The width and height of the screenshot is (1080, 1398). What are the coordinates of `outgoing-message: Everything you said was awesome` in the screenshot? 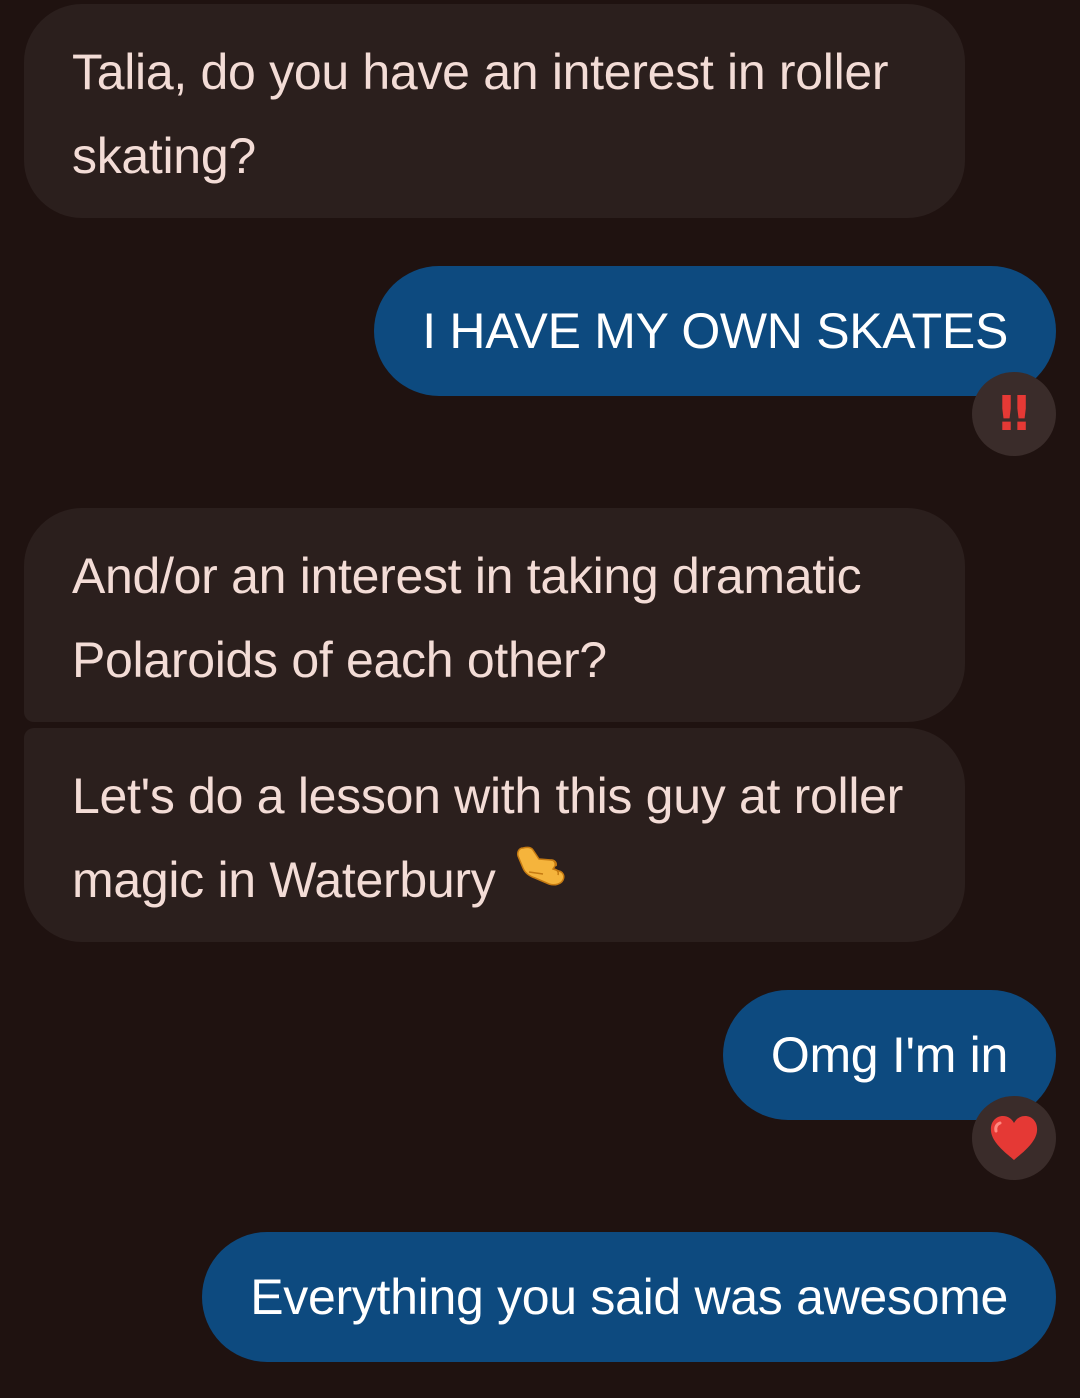 It's located at (629, 1297).